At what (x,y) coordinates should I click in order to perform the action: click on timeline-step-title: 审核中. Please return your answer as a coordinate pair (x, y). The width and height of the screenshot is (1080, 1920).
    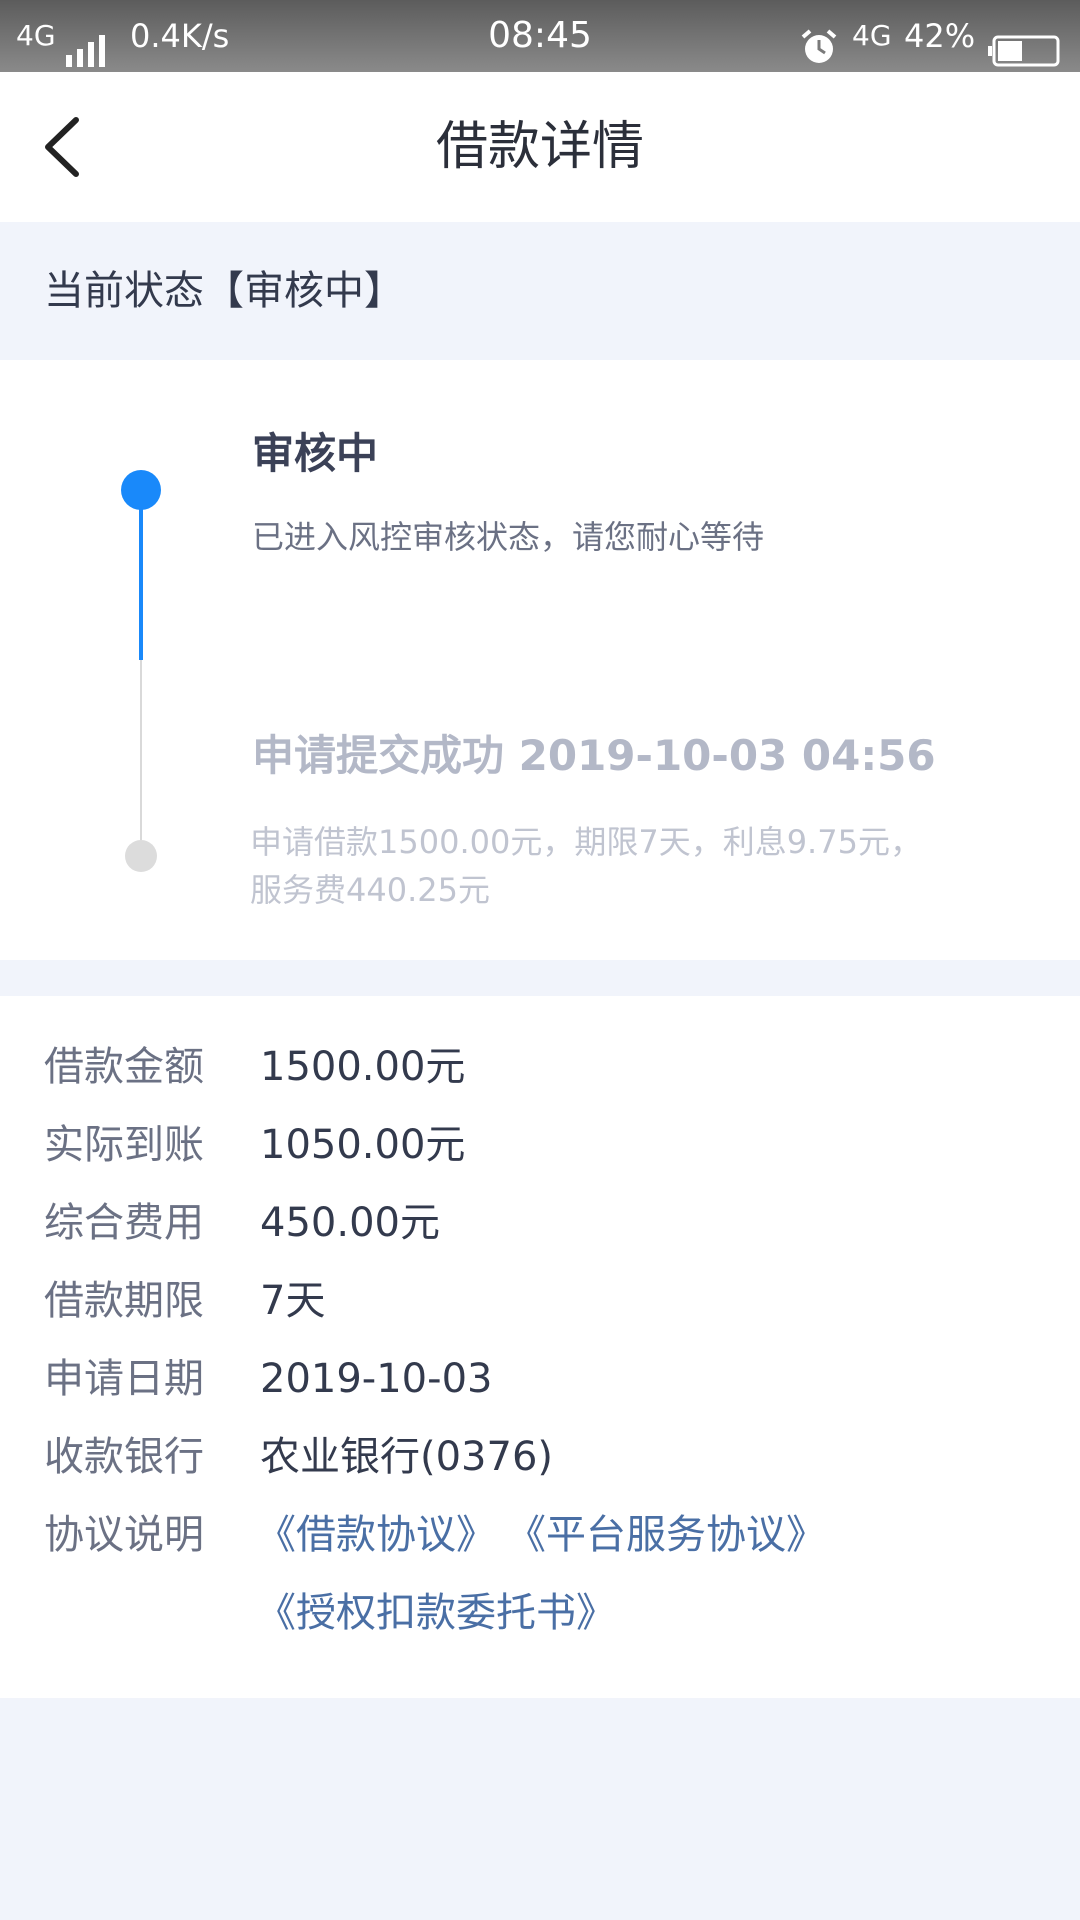
    Looking at the image, I should click on (315, 453).